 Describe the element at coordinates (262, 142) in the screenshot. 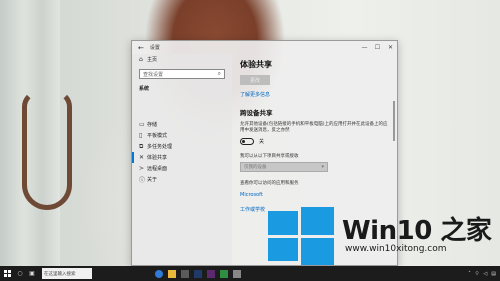

I see `toggle-state-label: 关` at that location.